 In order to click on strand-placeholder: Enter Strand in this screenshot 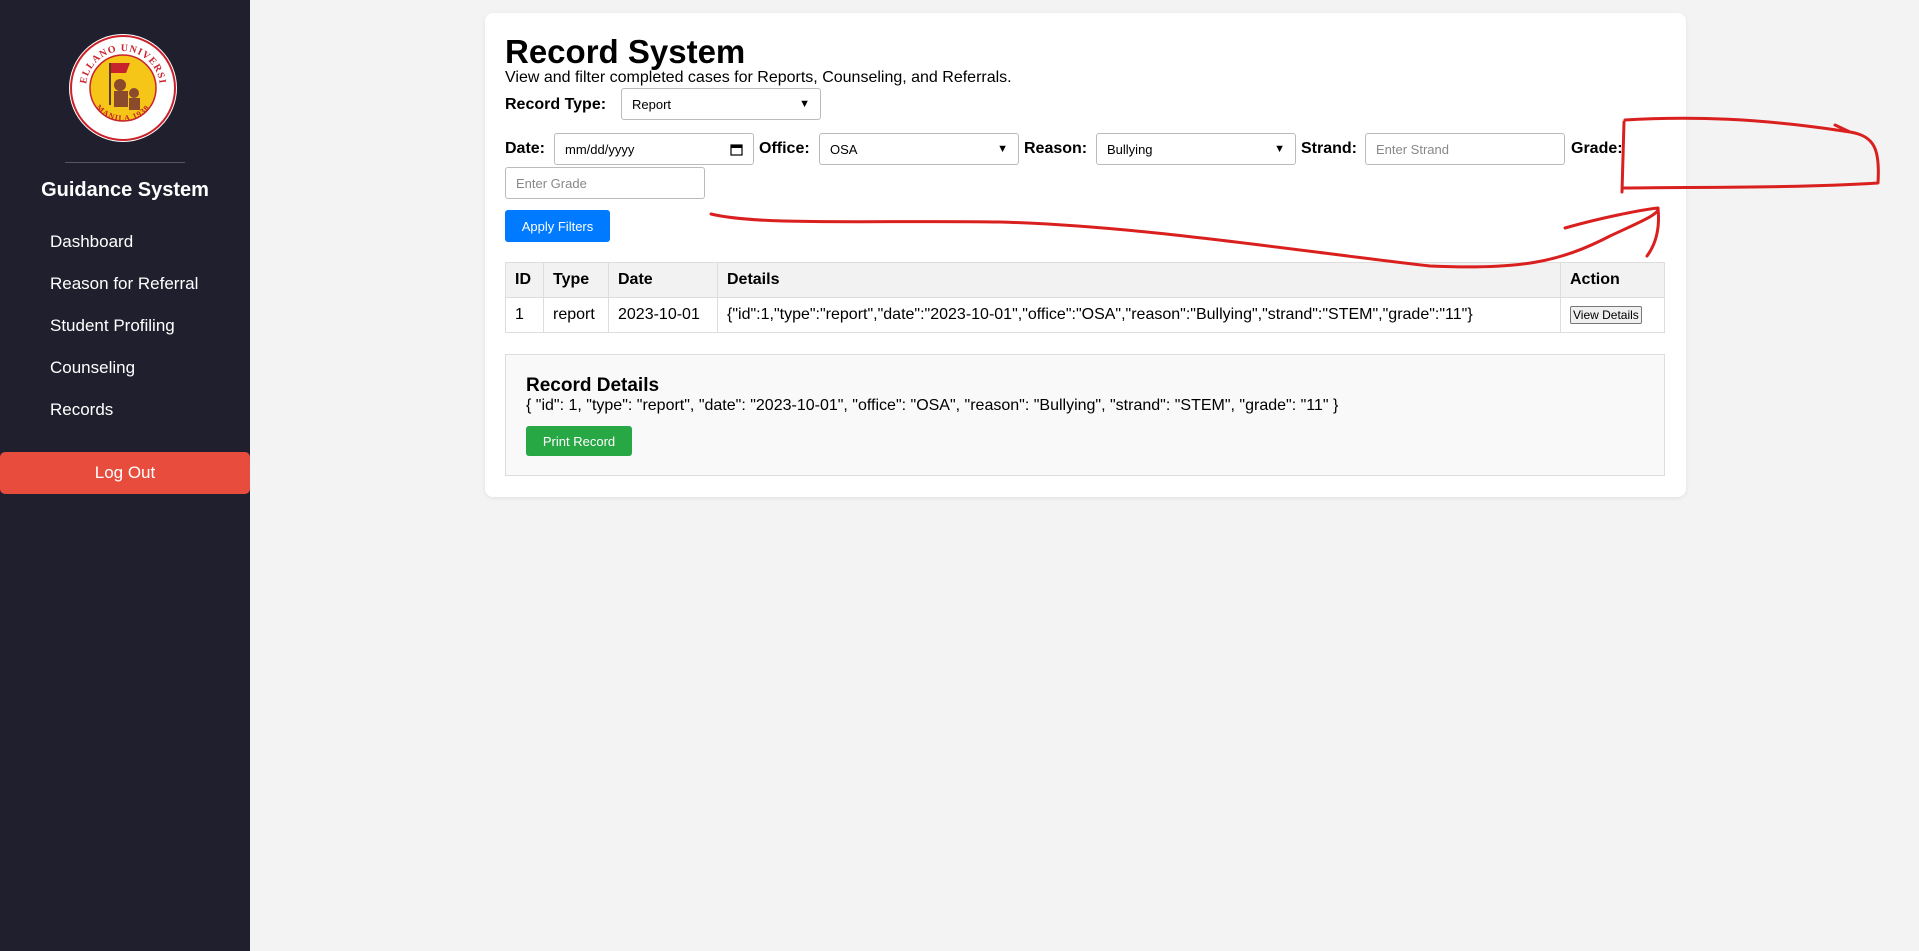, I will do `click(1412, 149)`.